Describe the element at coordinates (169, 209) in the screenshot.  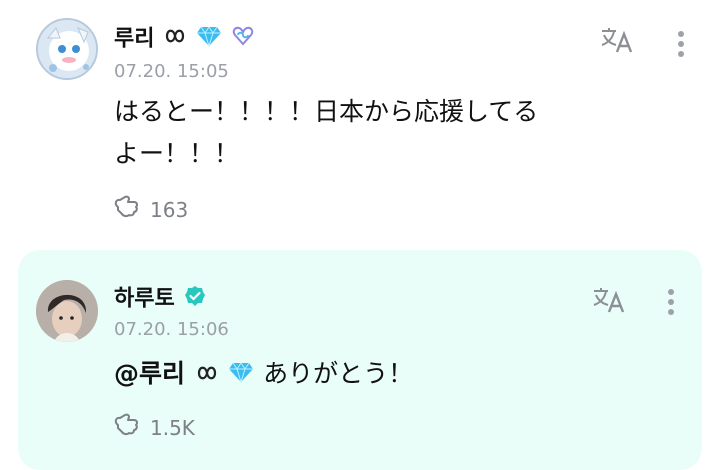
I see `reaction-count: 163` at that location.